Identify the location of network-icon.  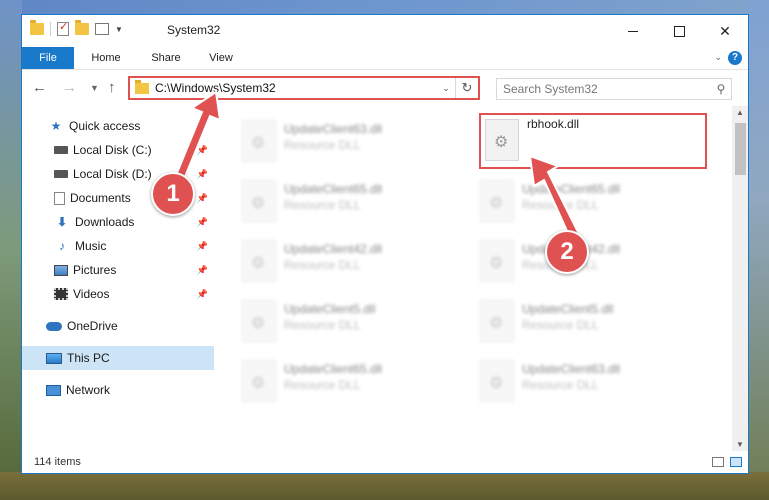
(53, 390).